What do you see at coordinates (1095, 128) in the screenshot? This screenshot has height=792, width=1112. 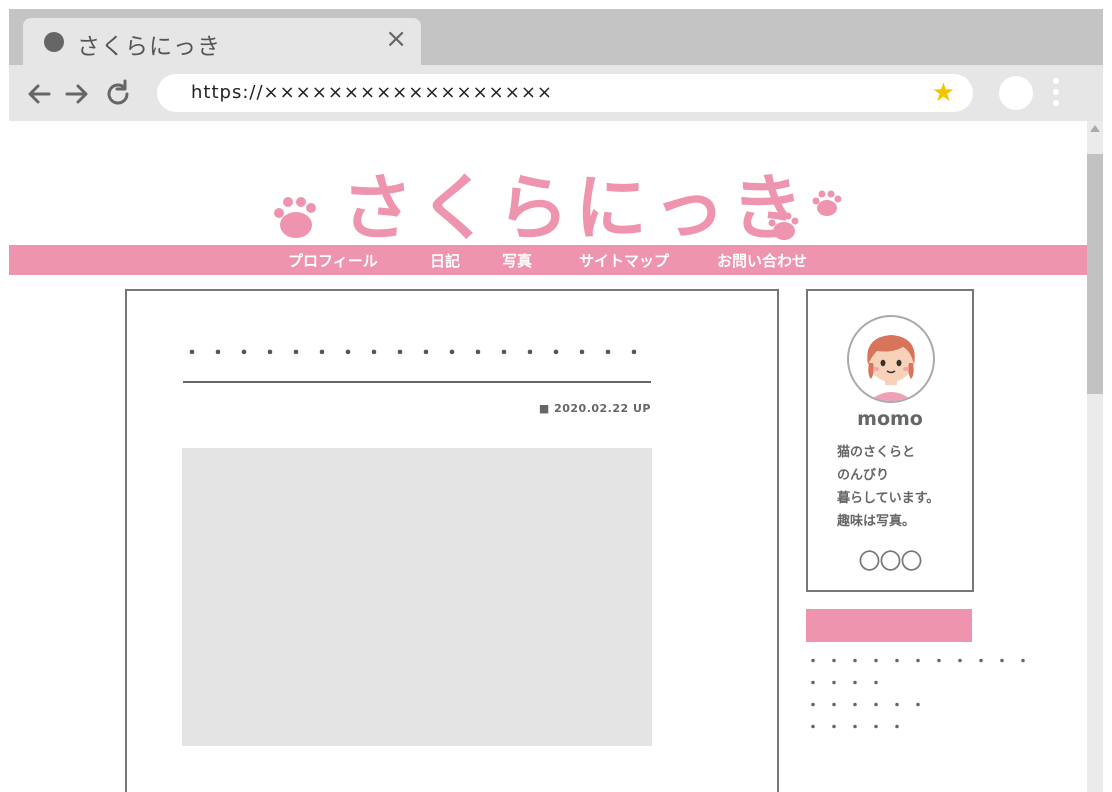 I see `scroll-up-icon` at bounding box center [1095, 128].